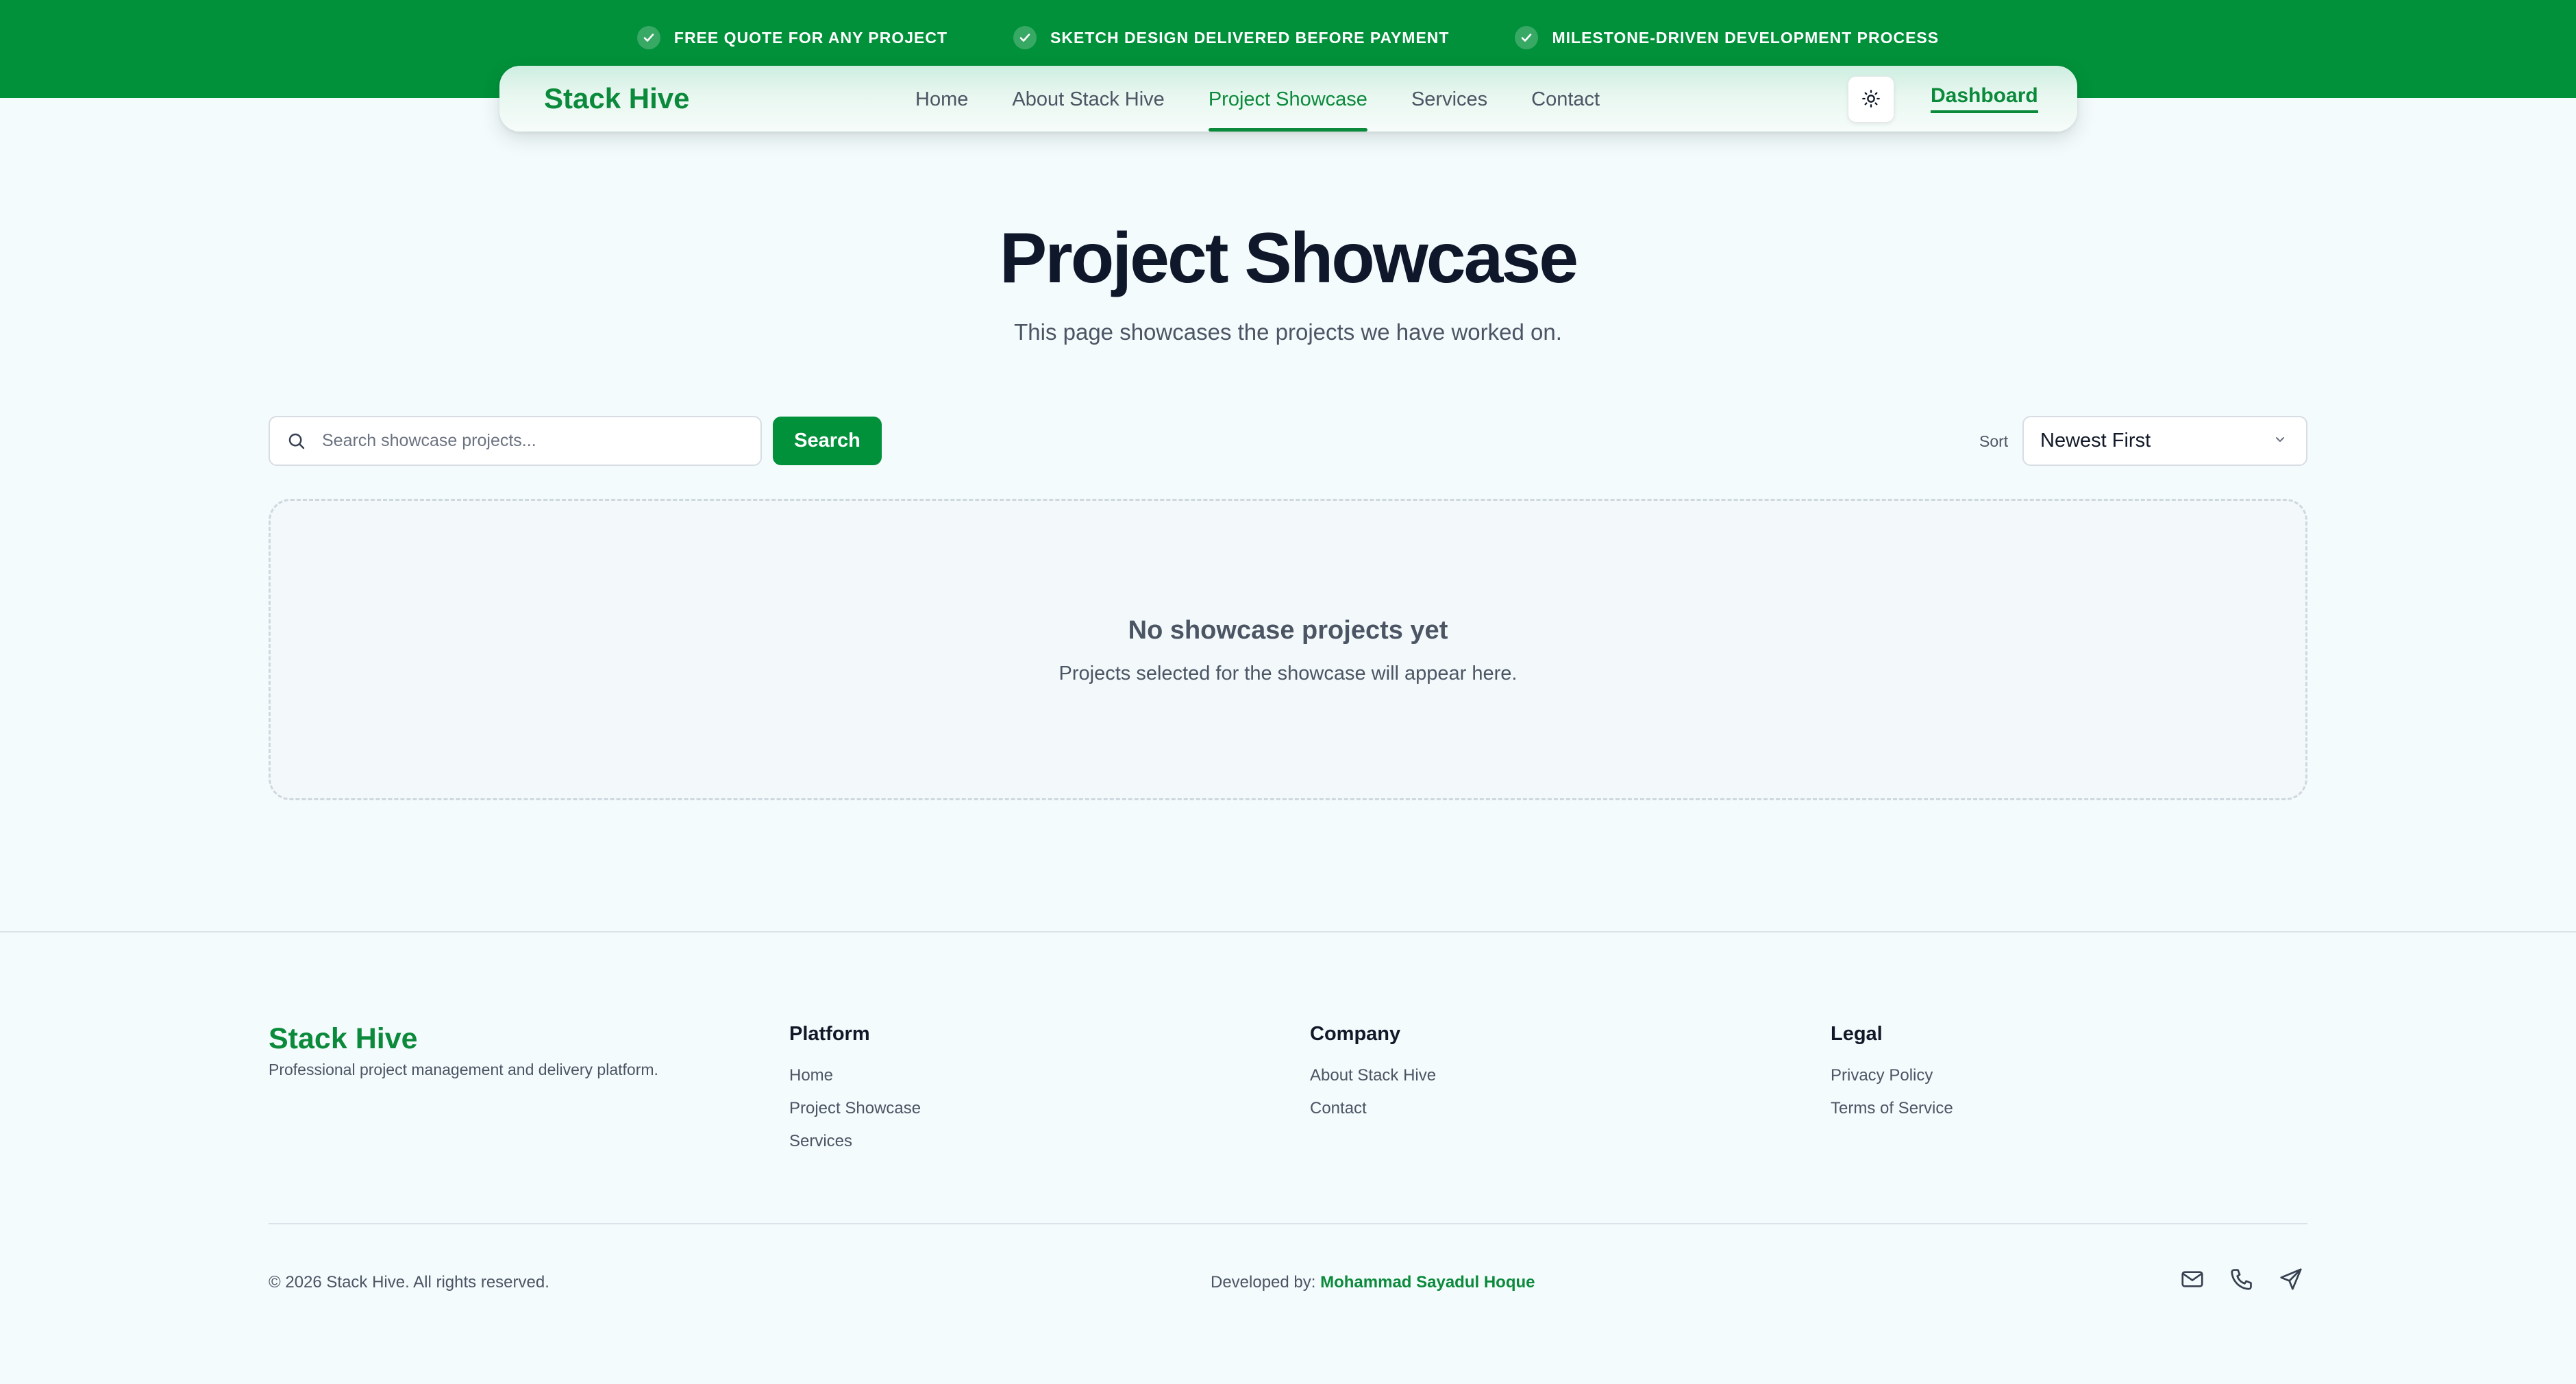  What do you see at coordinates (1250, 38) in the screenshot?
I see `banner-item-label: SKETCH DESIGN DELIVERED BEFORE PAYMENT` at bounding box center [1250, 38].